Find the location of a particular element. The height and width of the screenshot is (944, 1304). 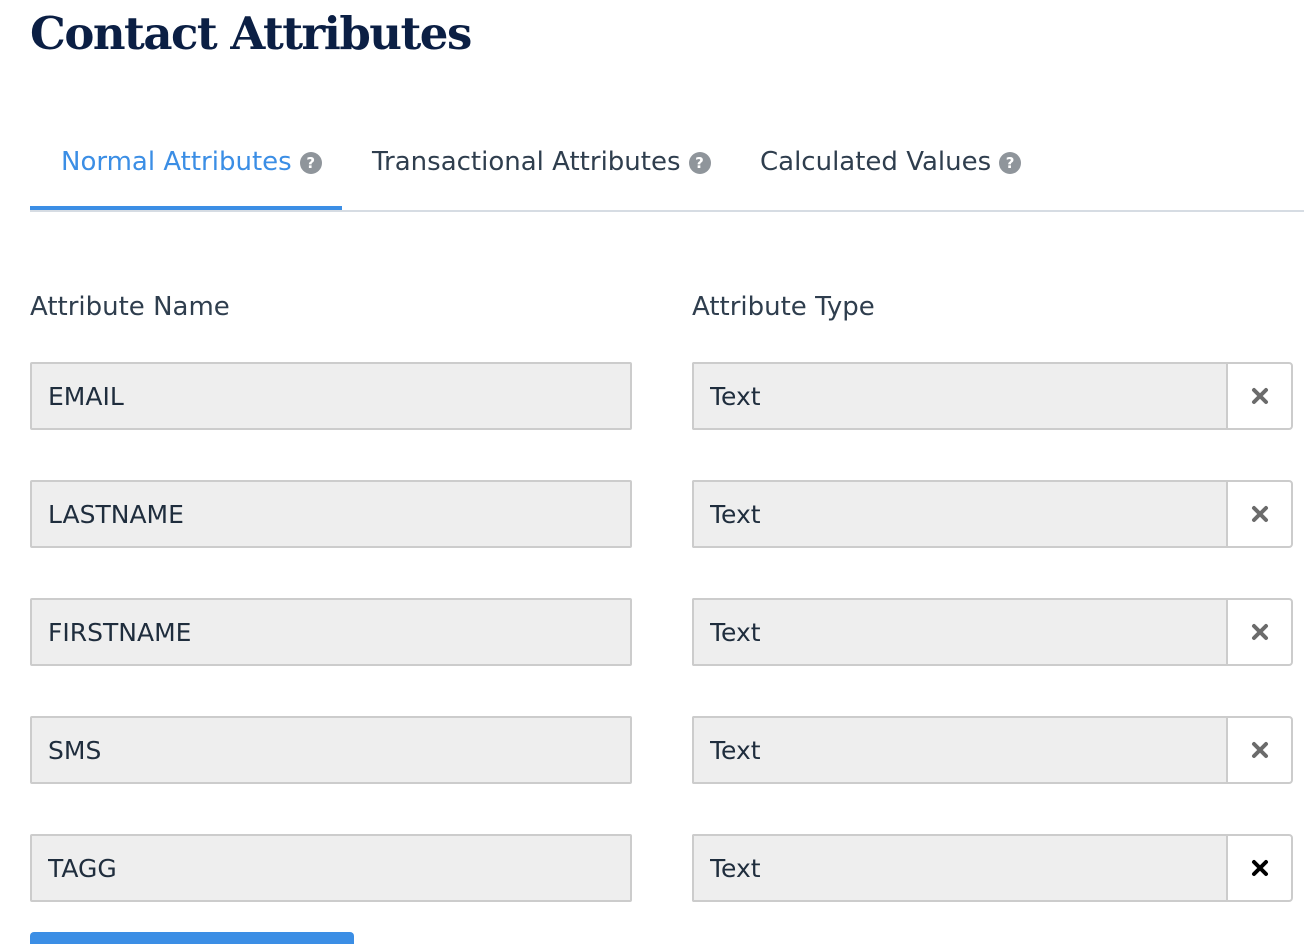

tab-label: Normal Attributes is located at coordinates (176, 162).